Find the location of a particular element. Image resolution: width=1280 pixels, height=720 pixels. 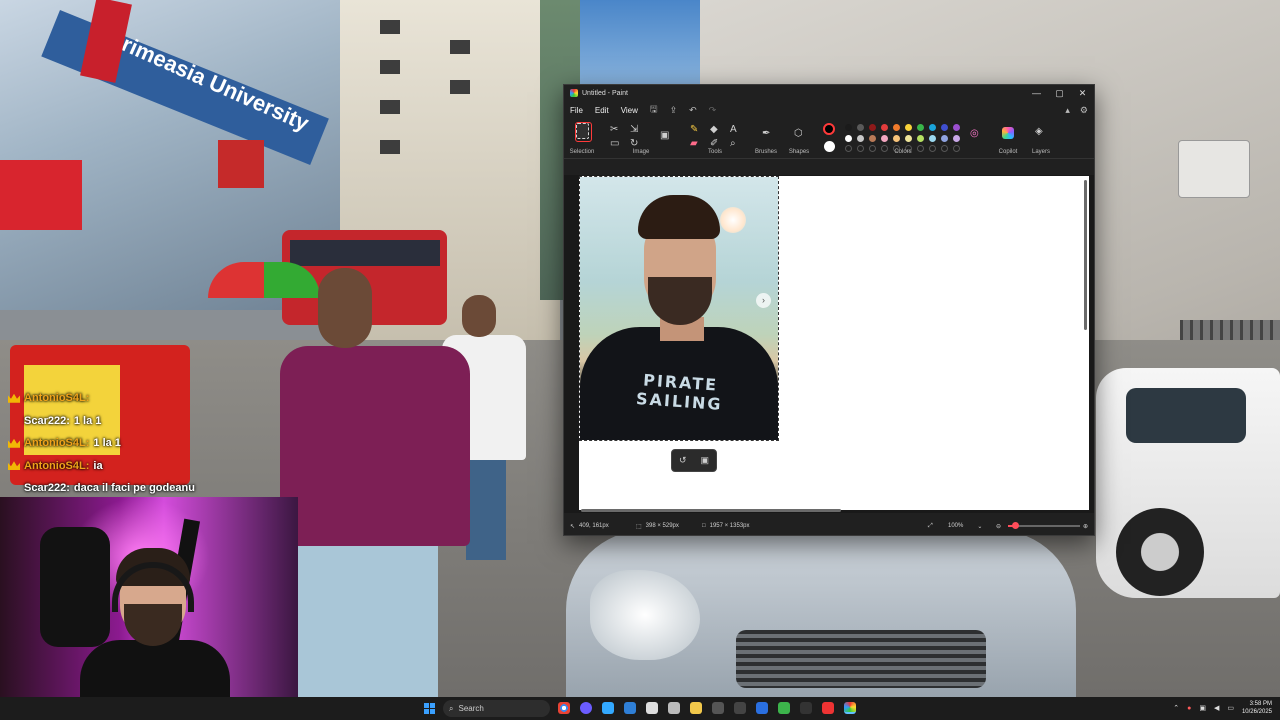

resize-icon: ⇲ is located at coordinates (634, 130).